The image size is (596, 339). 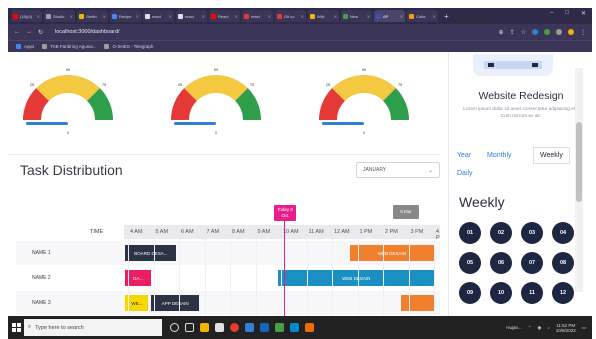 I want to click on vscode-icon, so click(x=249, y=327).